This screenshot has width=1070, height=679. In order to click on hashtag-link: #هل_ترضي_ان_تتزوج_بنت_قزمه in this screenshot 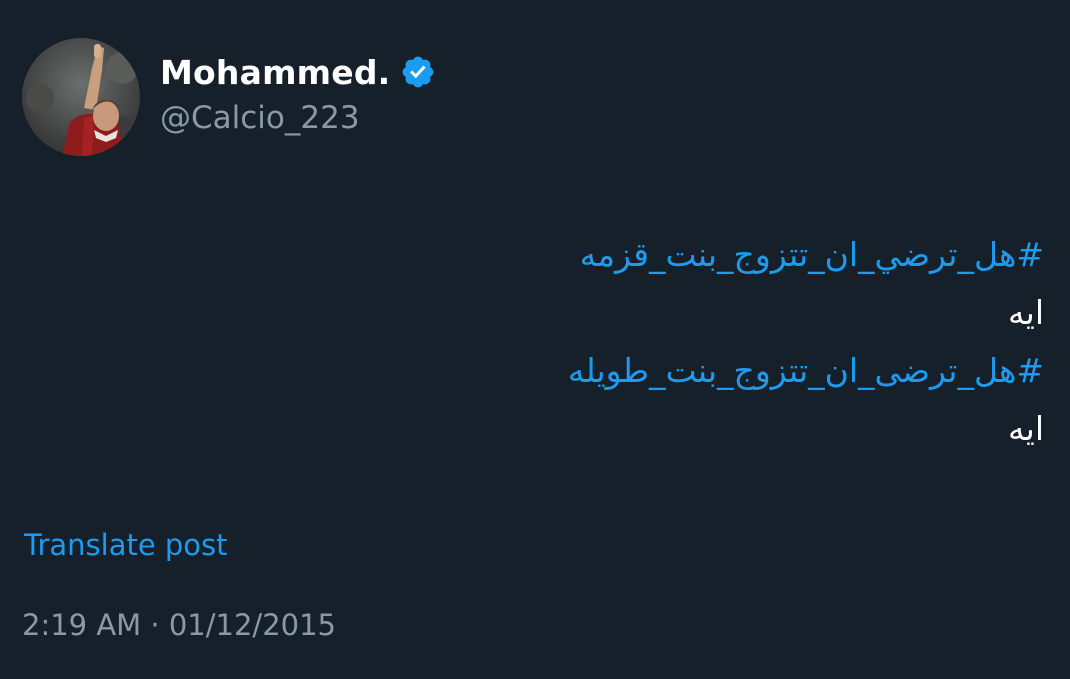, I will do `click(544, 255)`.